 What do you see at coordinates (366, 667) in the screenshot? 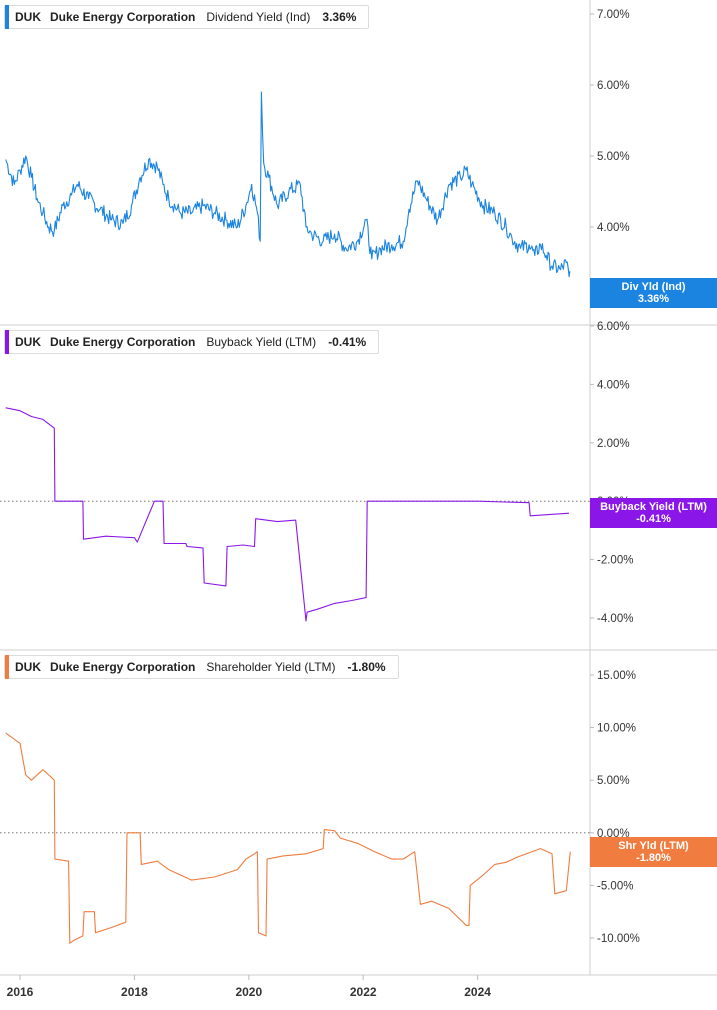
I see `legend-value: -1.80%` at bounding box center [366, 667].